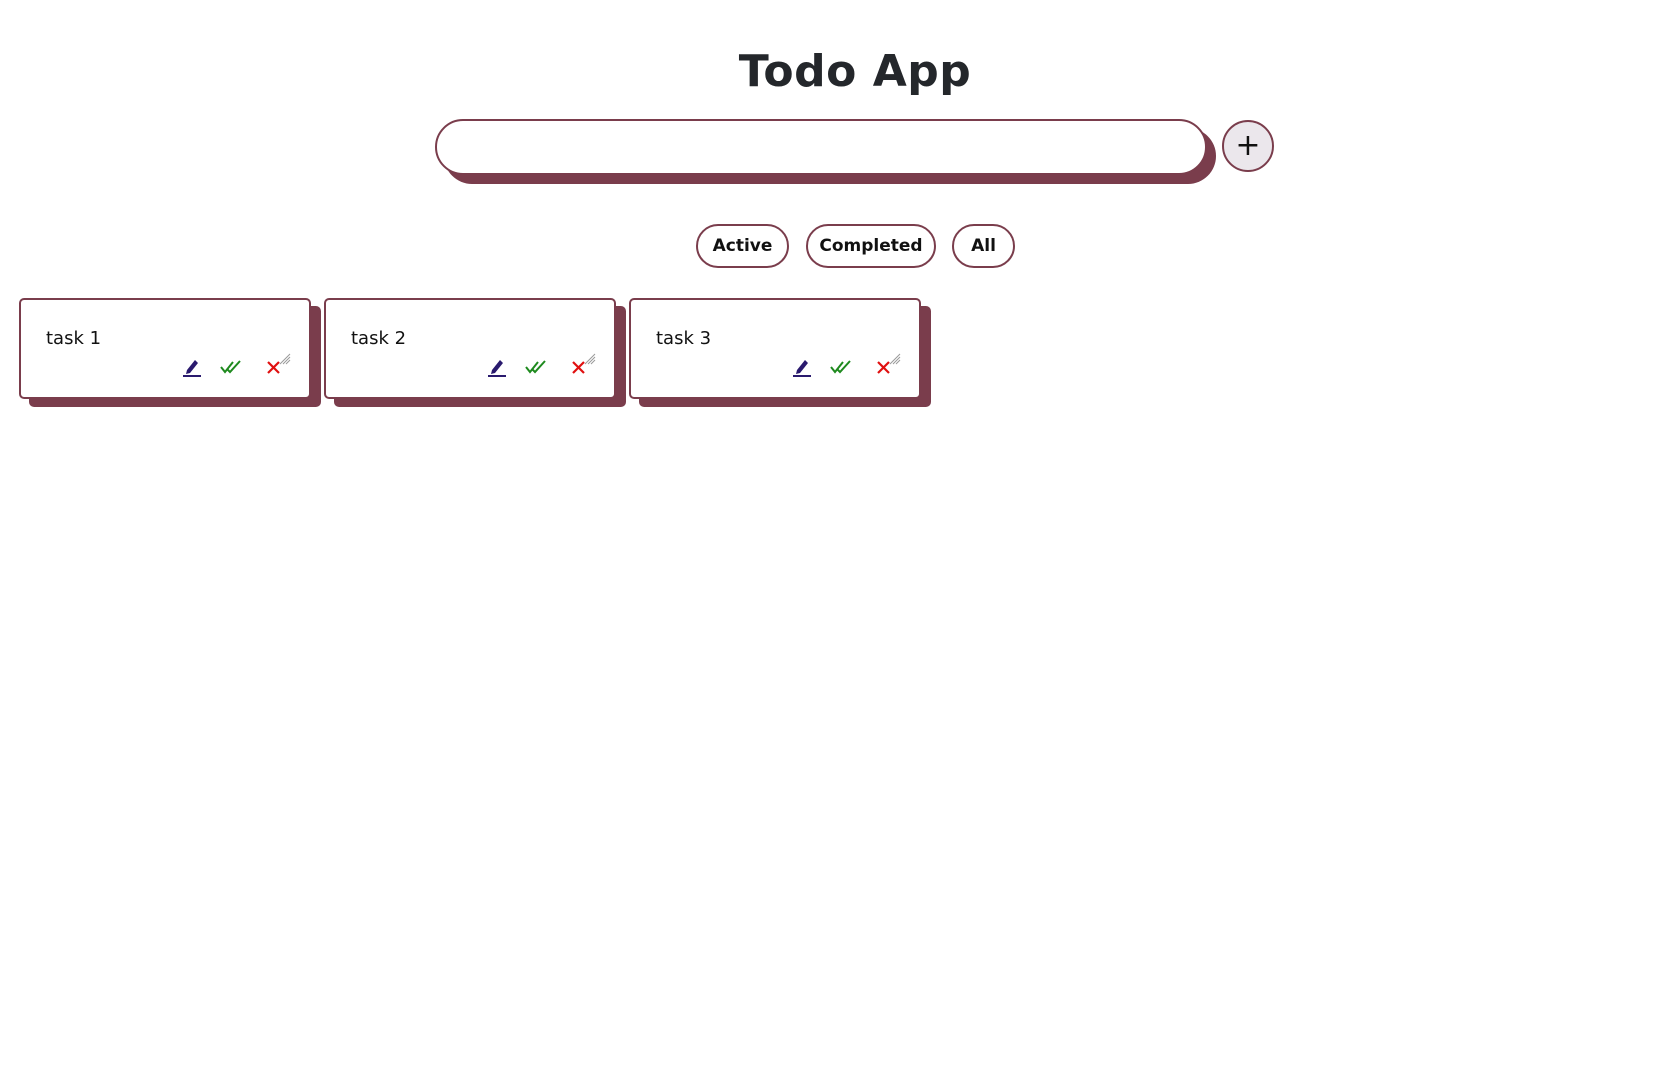  I want to click on add-task-button: +, so click(1248, 146).